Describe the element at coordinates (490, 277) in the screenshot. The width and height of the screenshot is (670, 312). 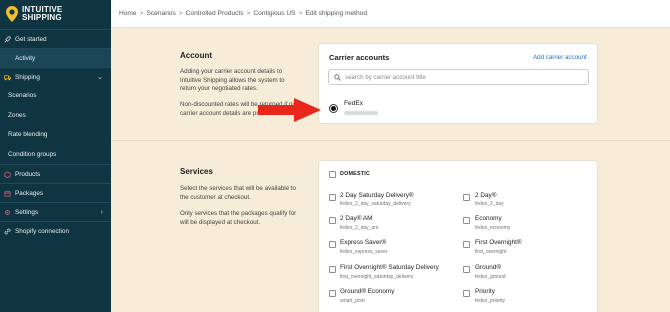
I see `service-code: fedex_ground` at that location.